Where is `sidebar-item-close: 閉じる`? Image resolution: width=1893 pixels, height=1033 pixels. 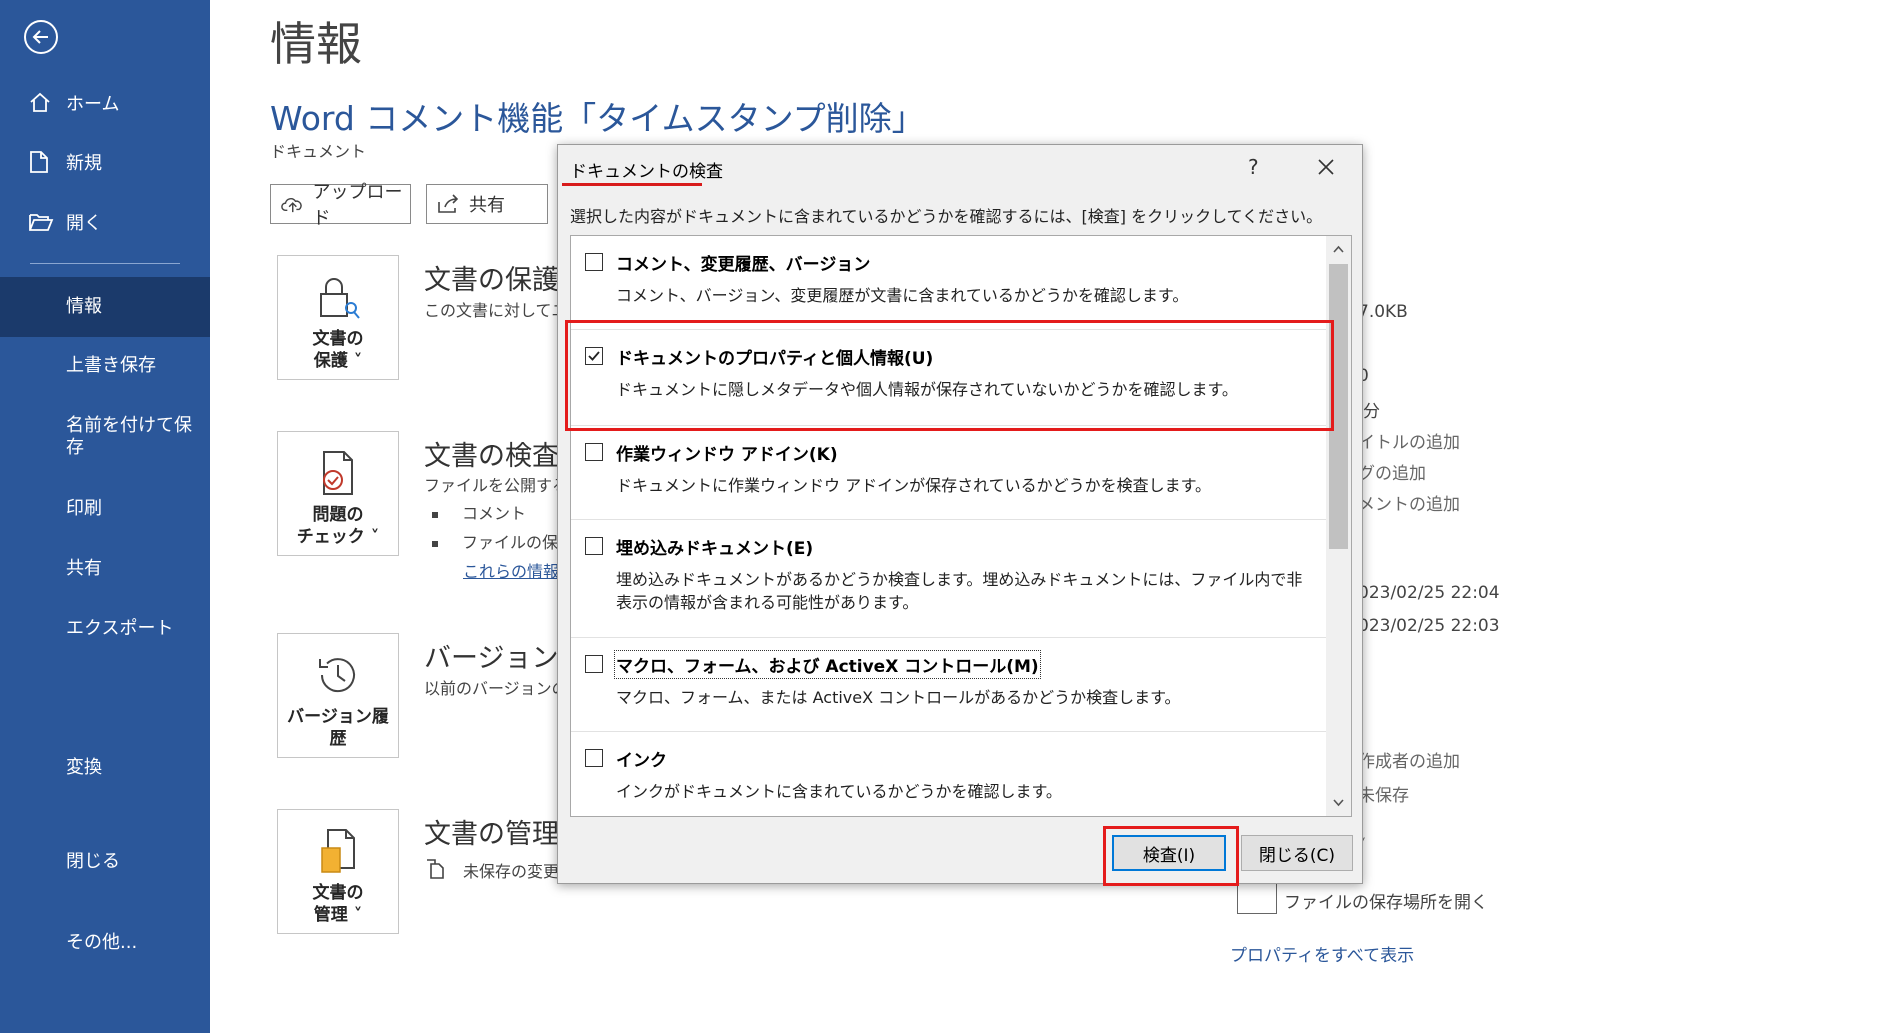 sidebar-item-close: 閉じる is located at coordinates (105, 862).